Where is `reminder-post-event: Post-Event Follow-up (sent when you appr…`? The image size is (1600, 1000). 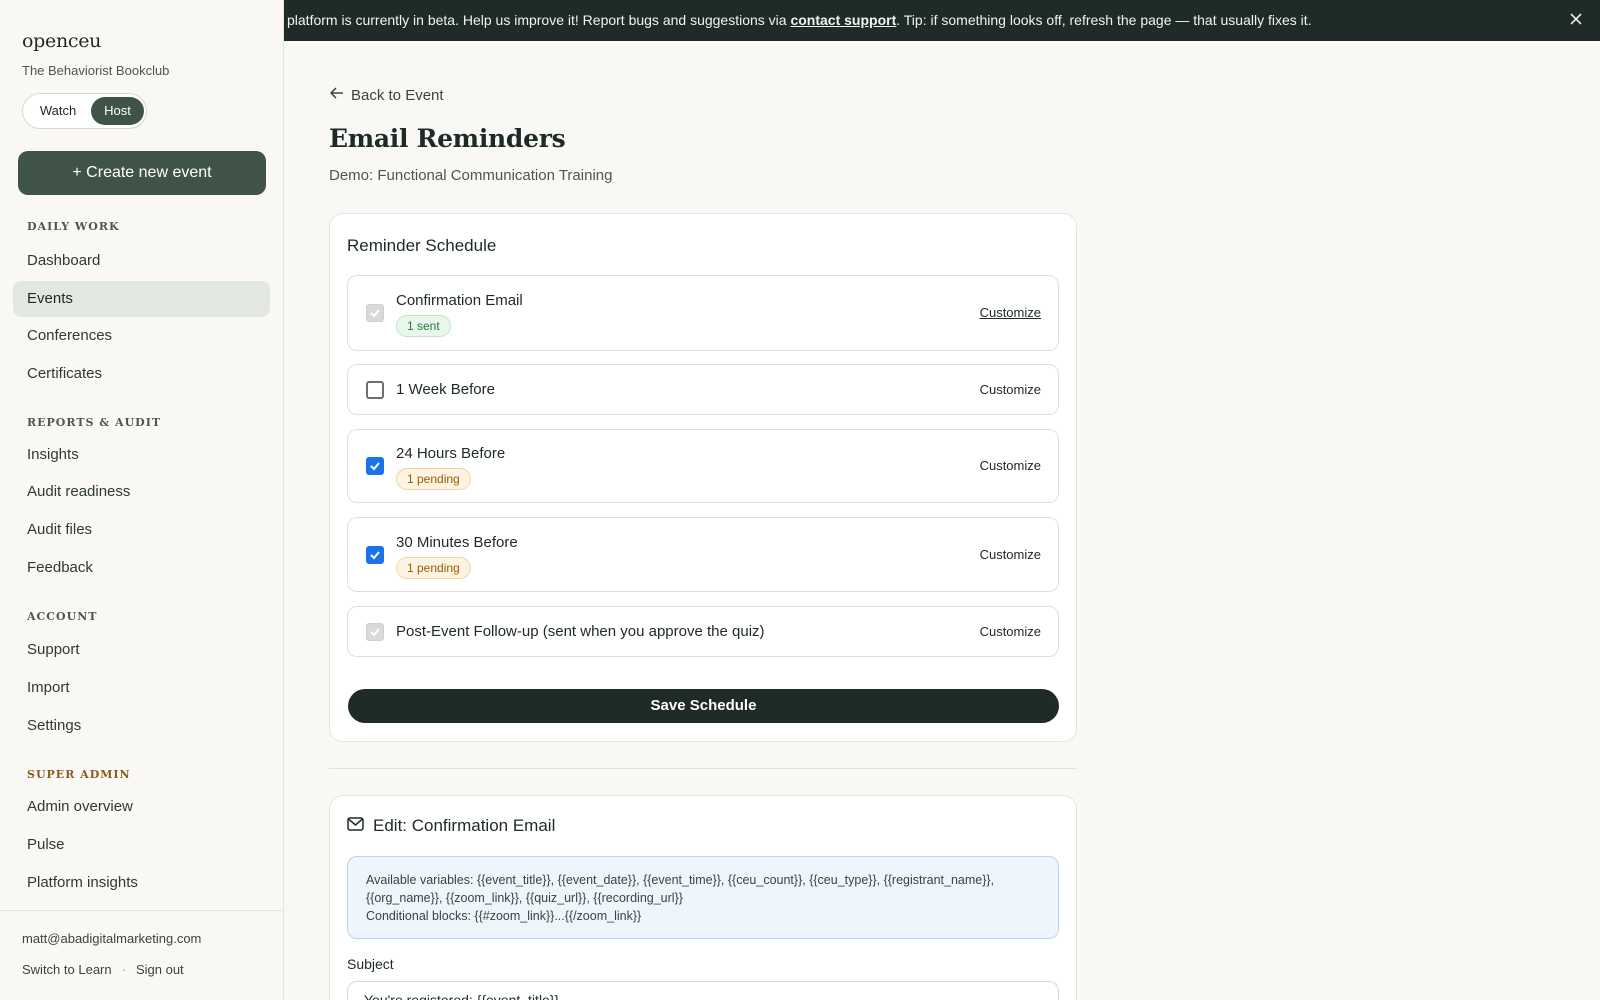 reminder-post-event: Post-Event Follow-up (sent when you appr… is located at coordinates (703, 631).